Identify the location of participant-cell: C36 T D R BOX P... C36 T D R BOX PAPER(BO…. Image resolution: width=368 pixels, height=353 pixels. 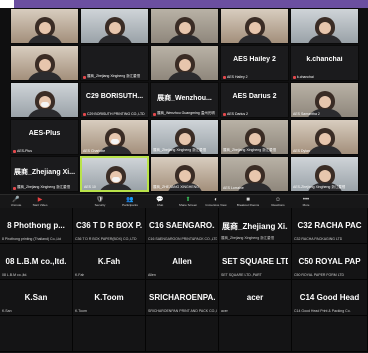
(109, 226).